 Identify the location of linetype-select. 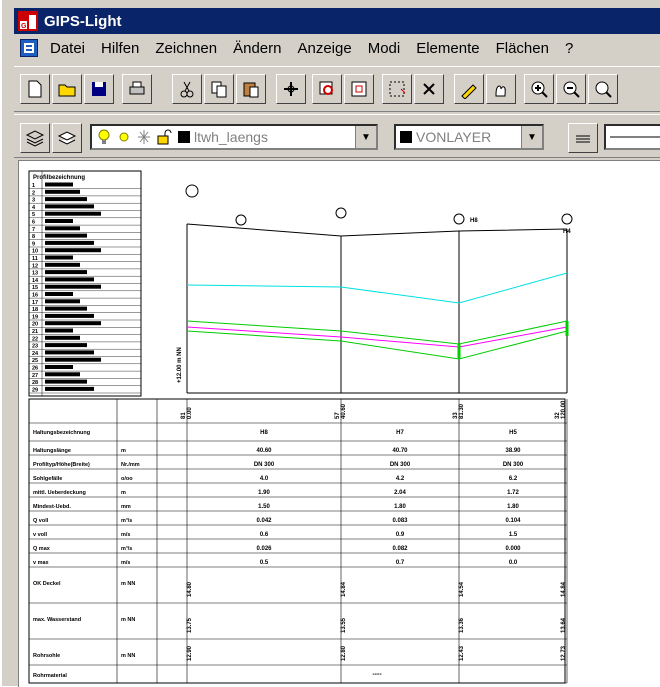
(632, 137).